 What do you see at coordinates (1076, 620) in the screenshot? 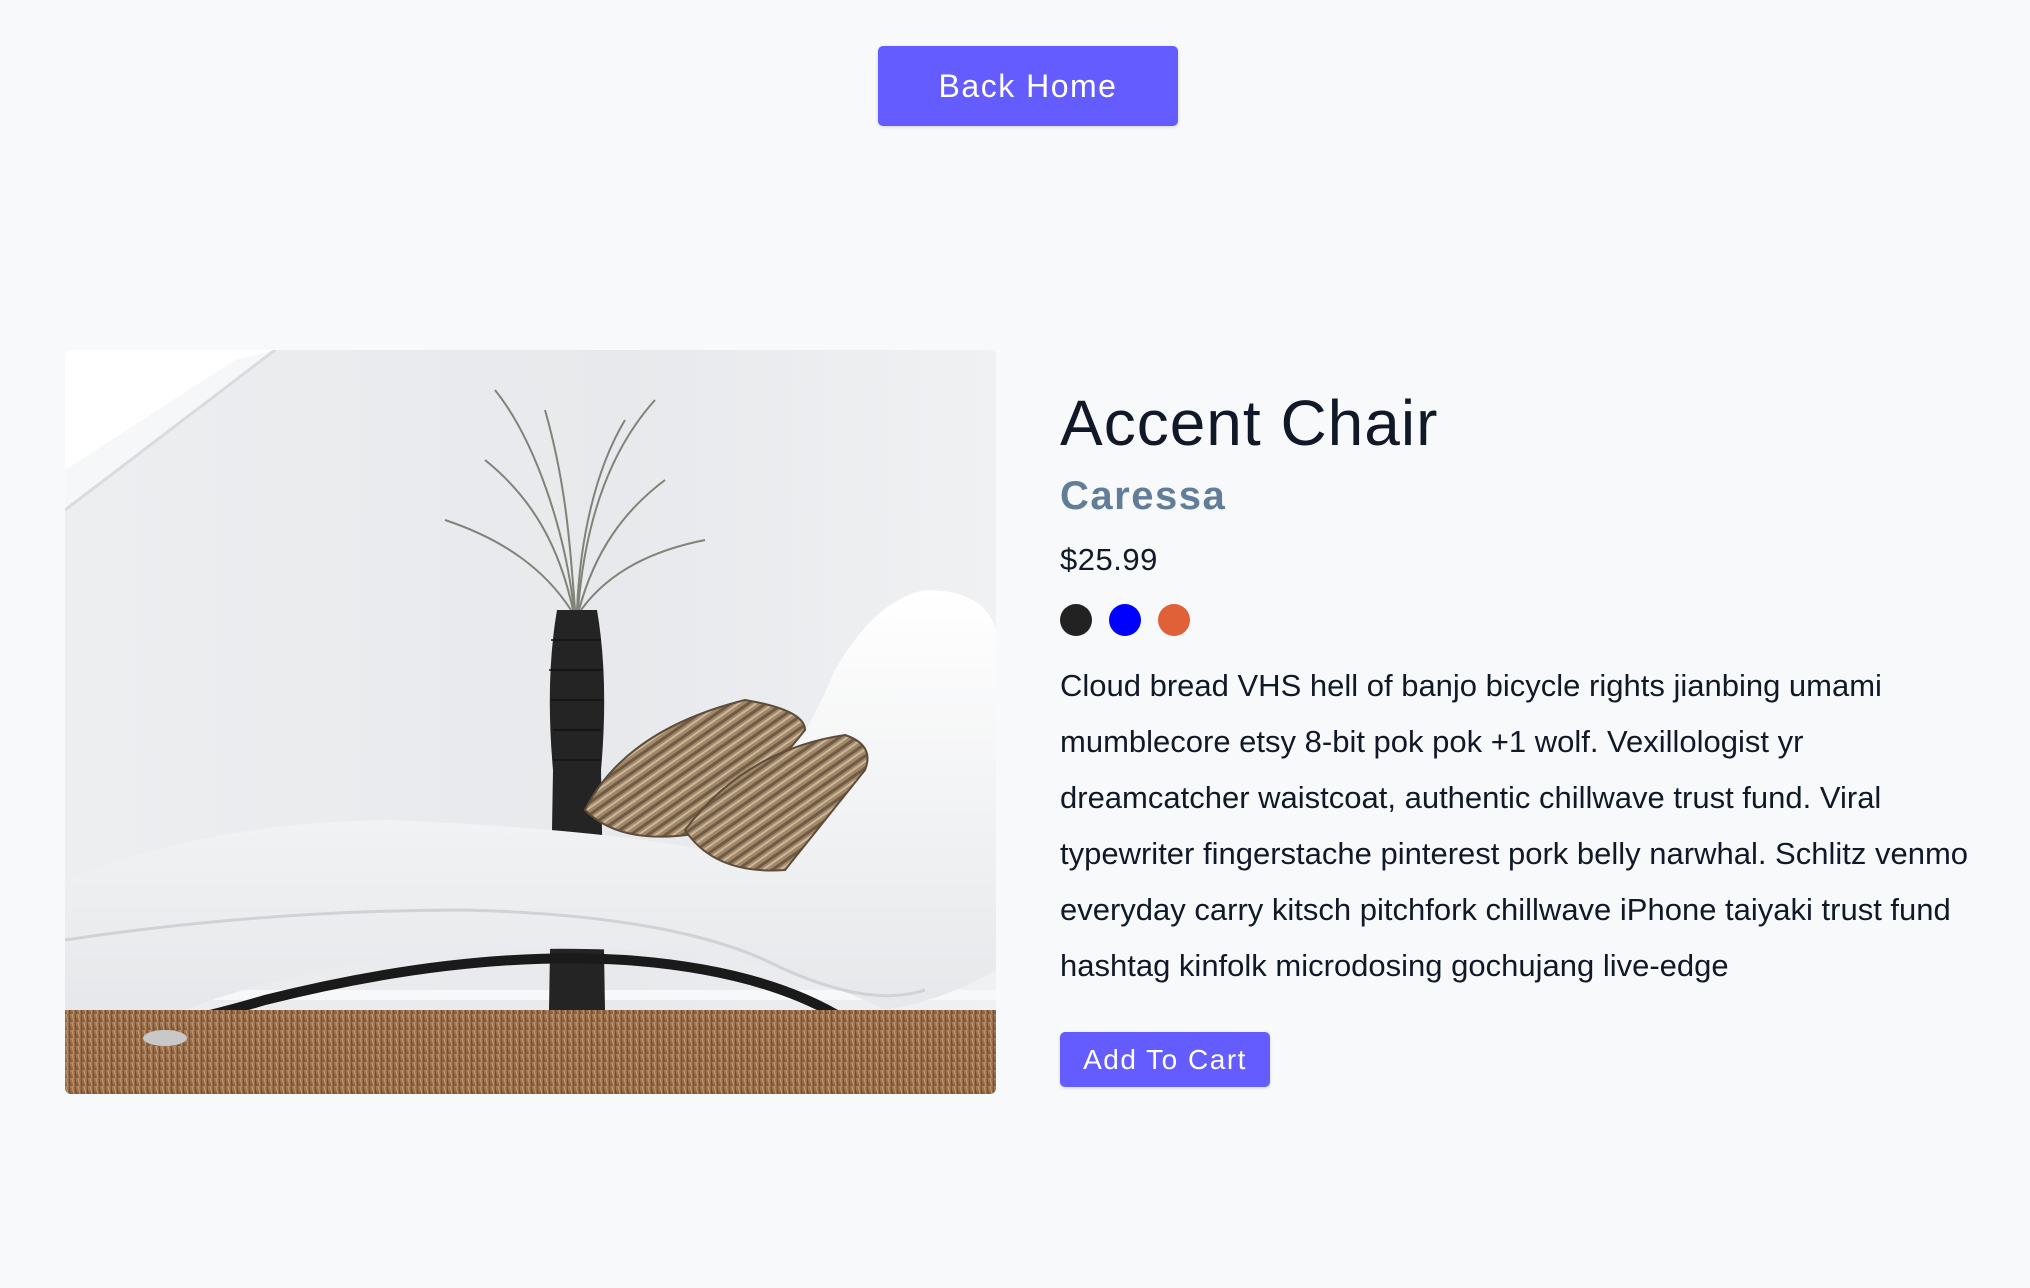
I see `color-swatch-black` at bounding box center [1076, 620].